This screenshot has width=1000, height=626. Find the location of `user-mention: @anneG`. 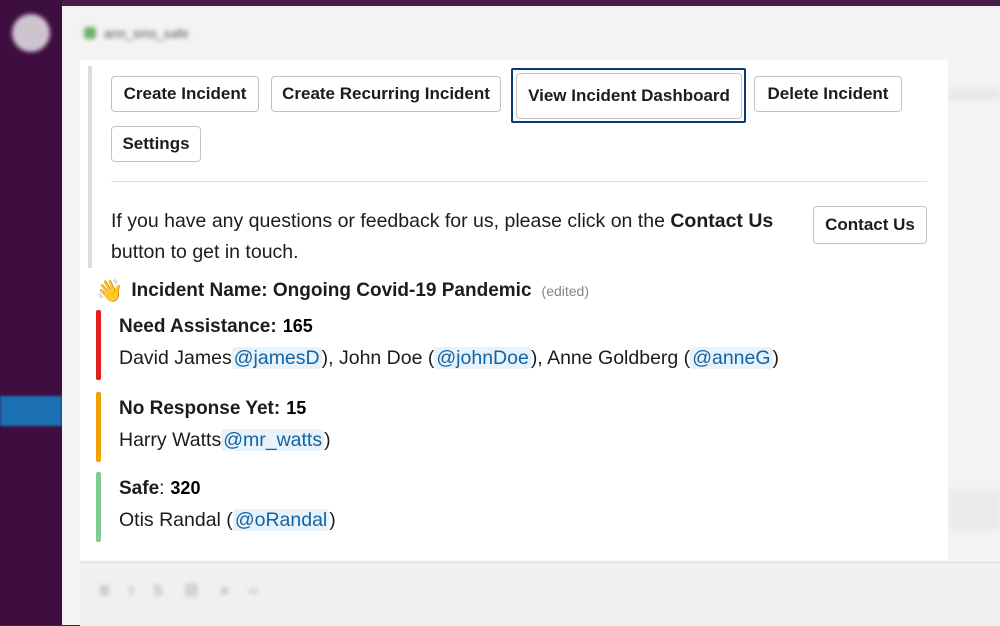

user-mention: @anneG is located at coordinates (731, 358).